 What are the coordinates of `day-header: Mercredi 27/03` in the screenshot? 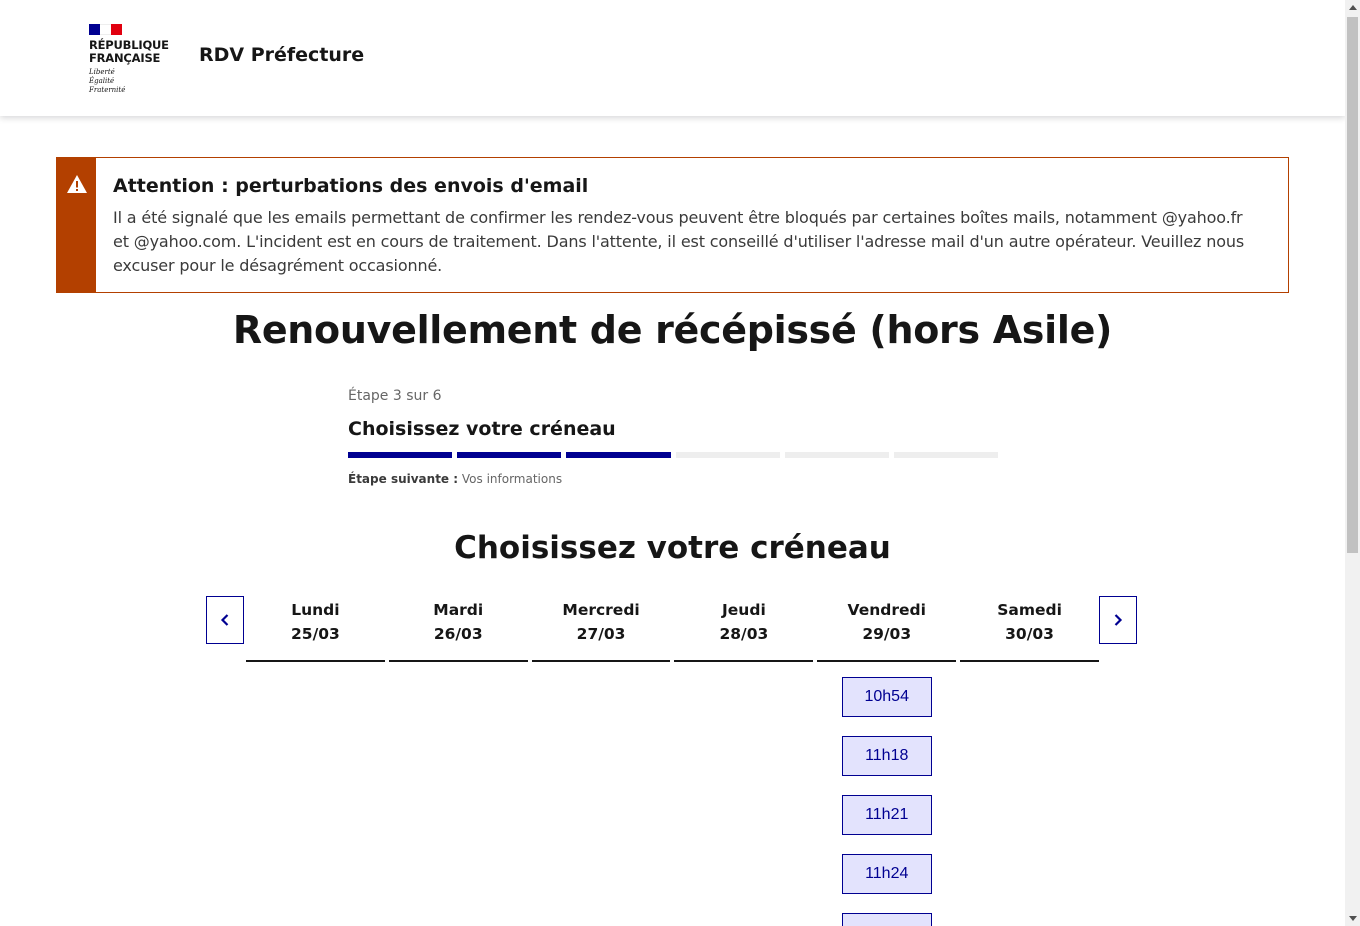 It's located at (601, 629).